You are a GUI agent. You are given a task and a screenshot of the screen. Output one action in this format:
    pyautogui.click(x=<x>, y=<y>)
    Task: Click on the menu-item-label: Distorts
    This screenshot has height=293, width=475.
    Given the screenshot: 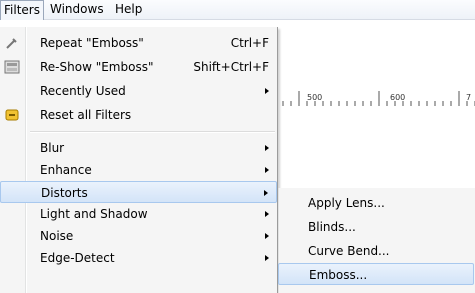 What is the action you would take?
    pyautogui.click(x=64, y=193)
    